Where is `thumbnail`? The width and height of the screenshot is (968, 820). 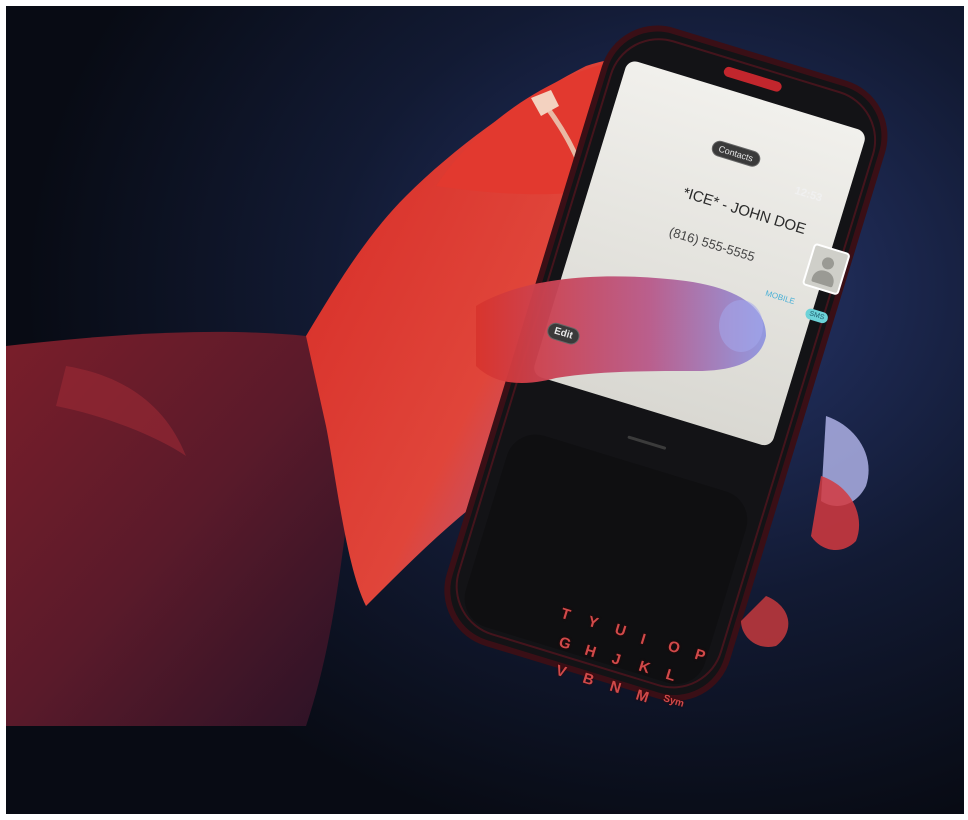 thumbnail is located at coordinates (741, 326).